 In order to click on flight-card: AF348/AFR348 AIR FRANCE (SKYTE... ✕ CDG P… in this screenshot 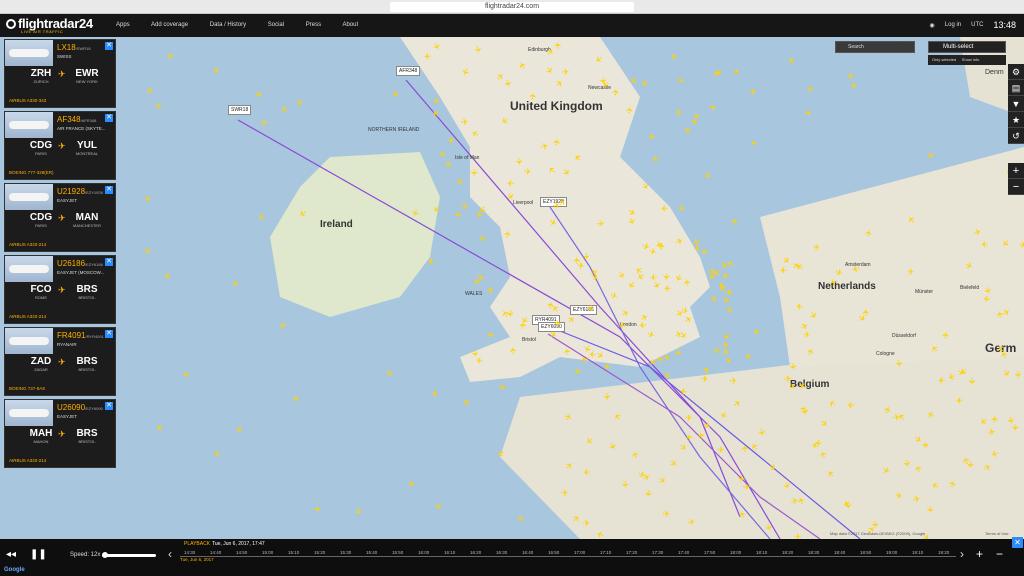, I will do `click(60, 145)`.